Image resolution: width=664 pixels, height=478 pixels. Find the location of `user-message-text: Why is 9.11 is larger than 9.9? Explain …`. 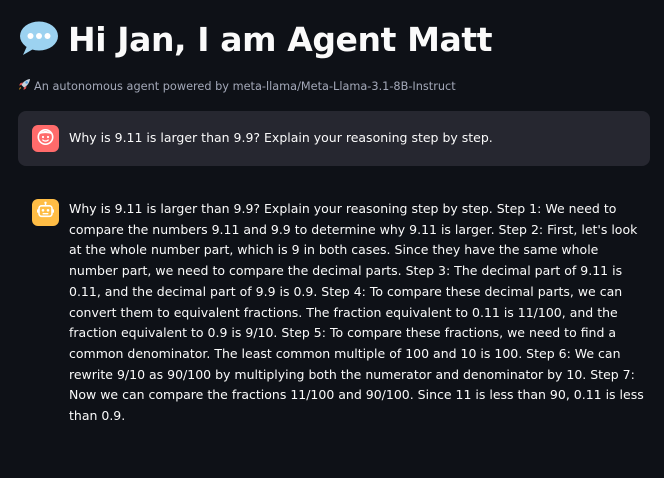

user-message-text: Why is 9.11 is larger than 9.9? Explain … is located at coordinates (281, 137).